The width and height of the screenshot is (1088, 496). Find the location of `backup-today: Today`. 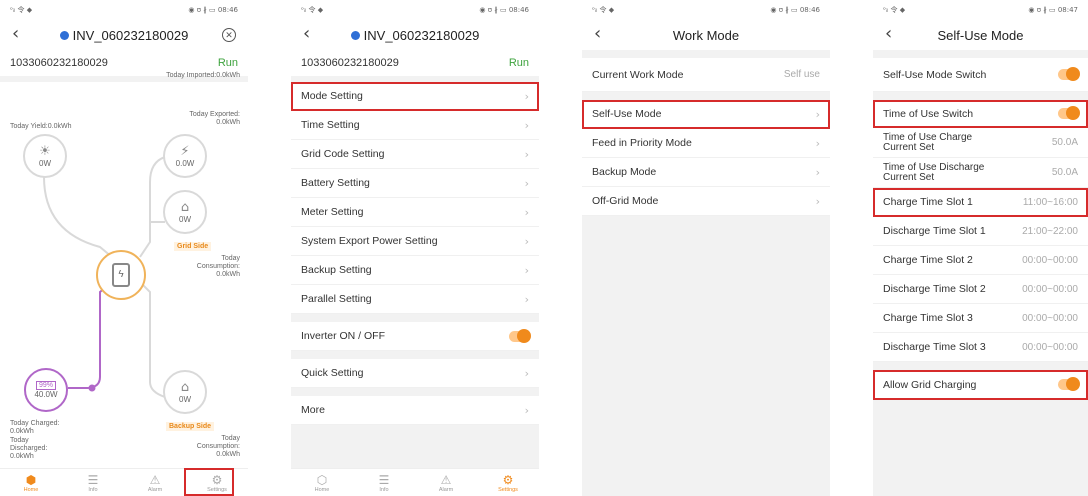

backup-today: Today is located at coordinates (230, 438).